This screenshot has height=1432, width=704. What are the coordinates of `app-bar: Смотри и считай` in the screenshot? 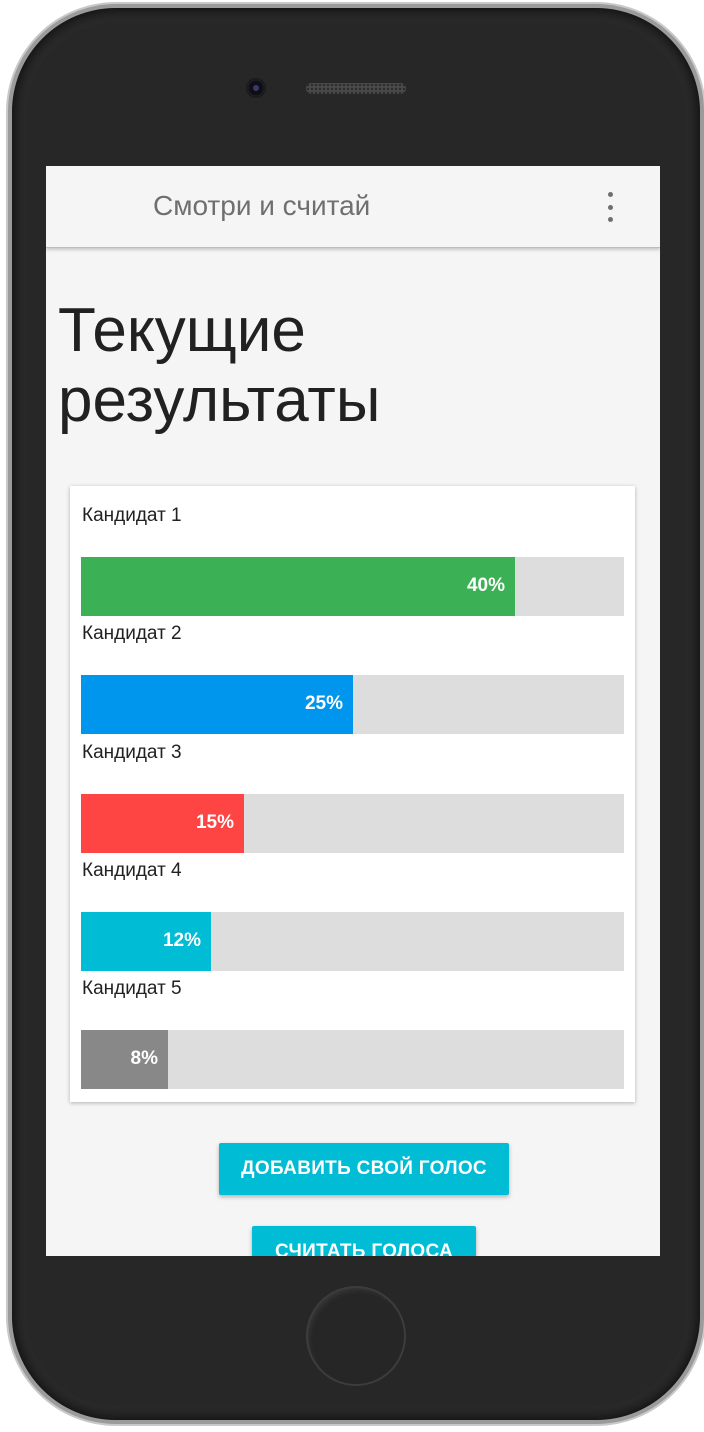 It's located at (353, 207).